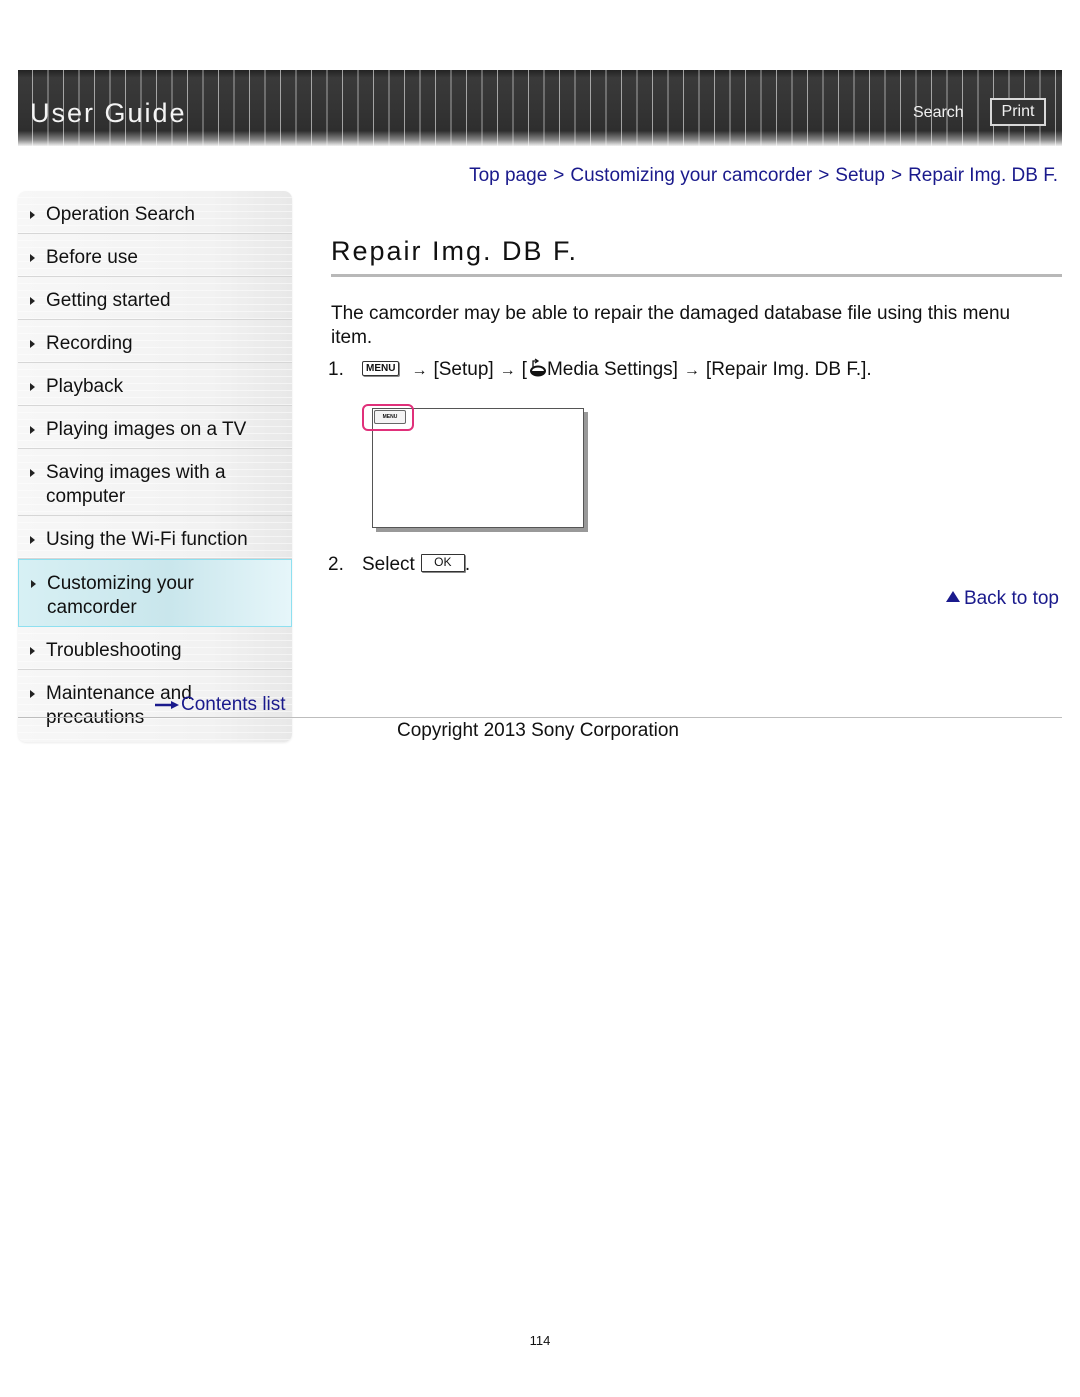 This screenshot has width=1080, height=1397. I want to click on sidebar-item-label: Using the Wi-Fi function, so click(147, 539).